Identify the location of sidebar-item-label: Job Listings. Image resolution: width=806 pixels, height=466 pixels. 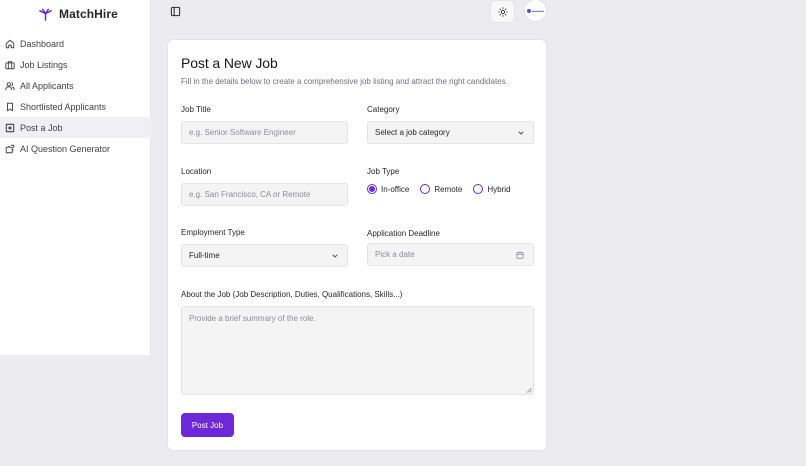
(44, 64).